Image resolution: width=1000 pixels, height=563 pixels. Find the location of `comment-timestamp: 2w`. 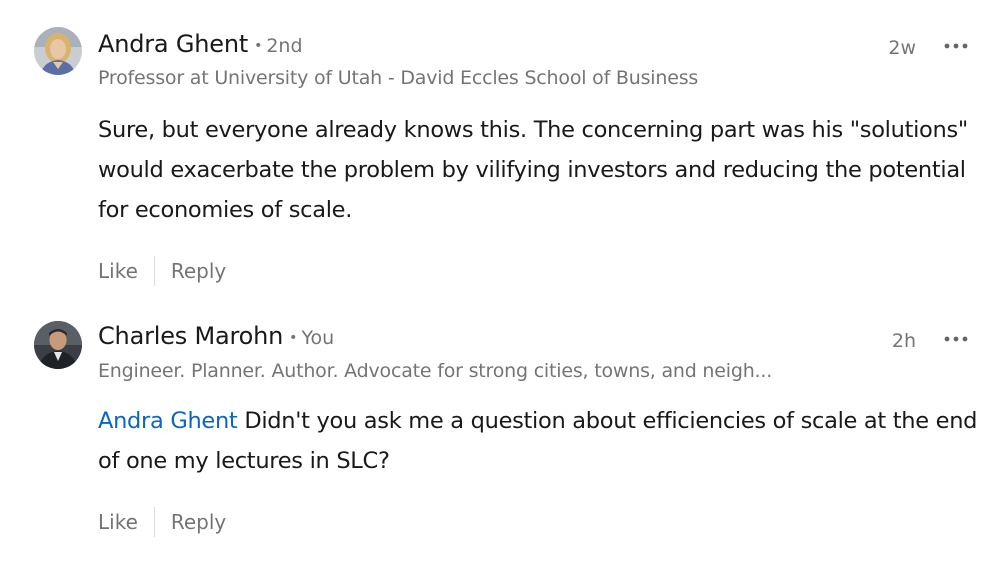

comment-timestamp: 2w is located at coordinates (902, 48).